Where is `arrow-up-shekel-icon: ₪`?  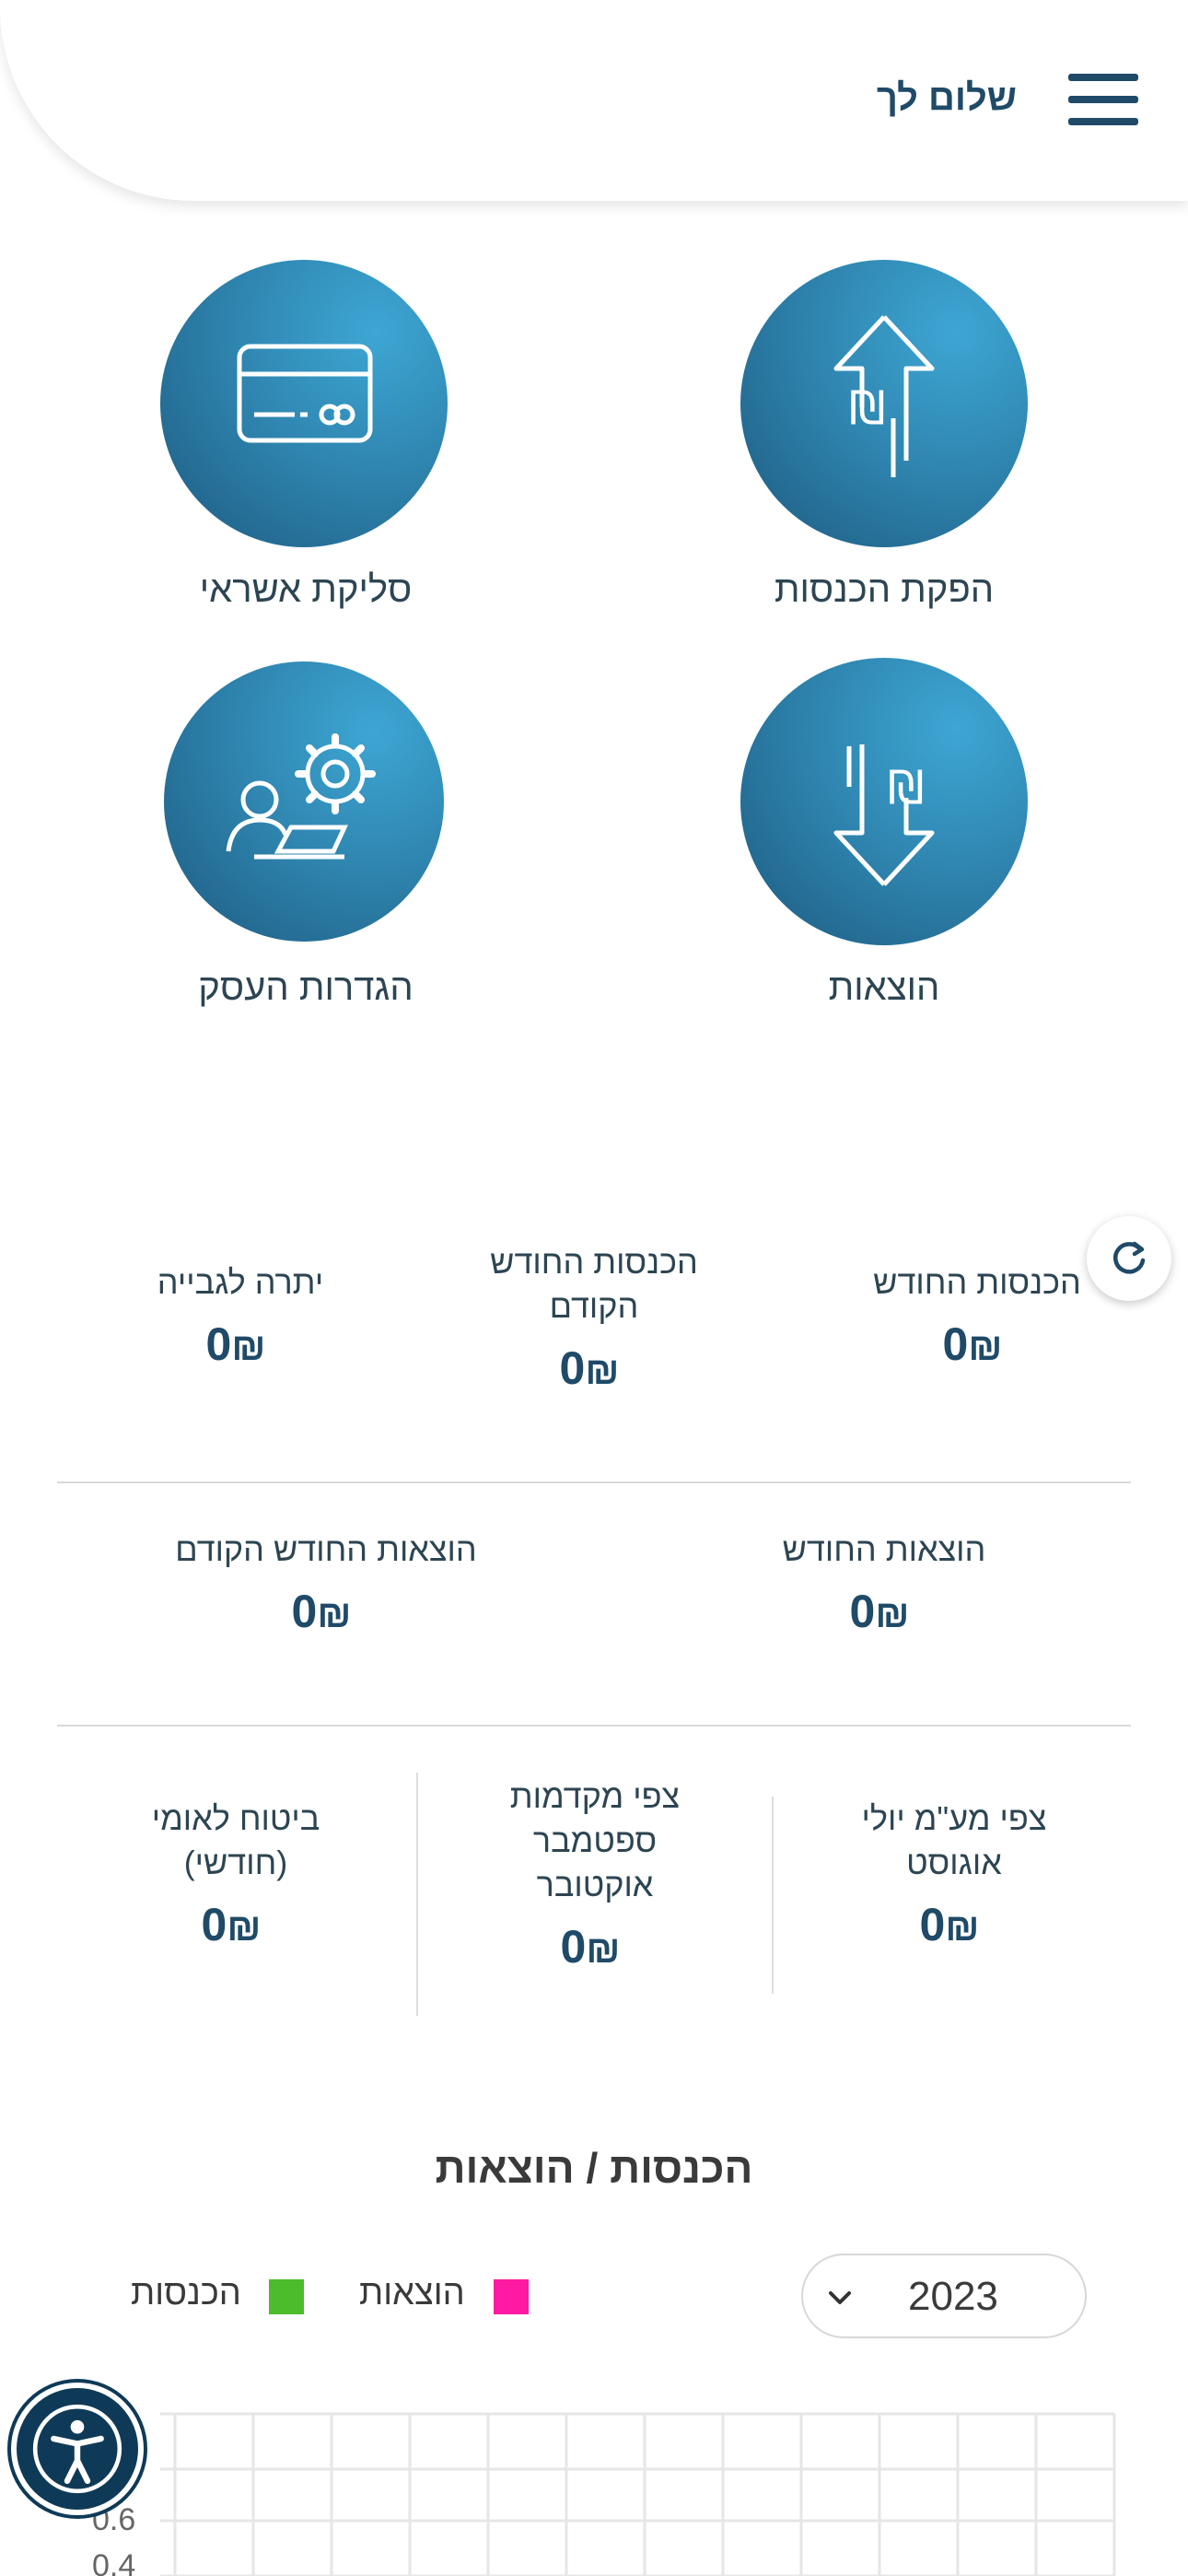 arrow-up-shekel-icon: ₪ is located at coordinates (884, 396).